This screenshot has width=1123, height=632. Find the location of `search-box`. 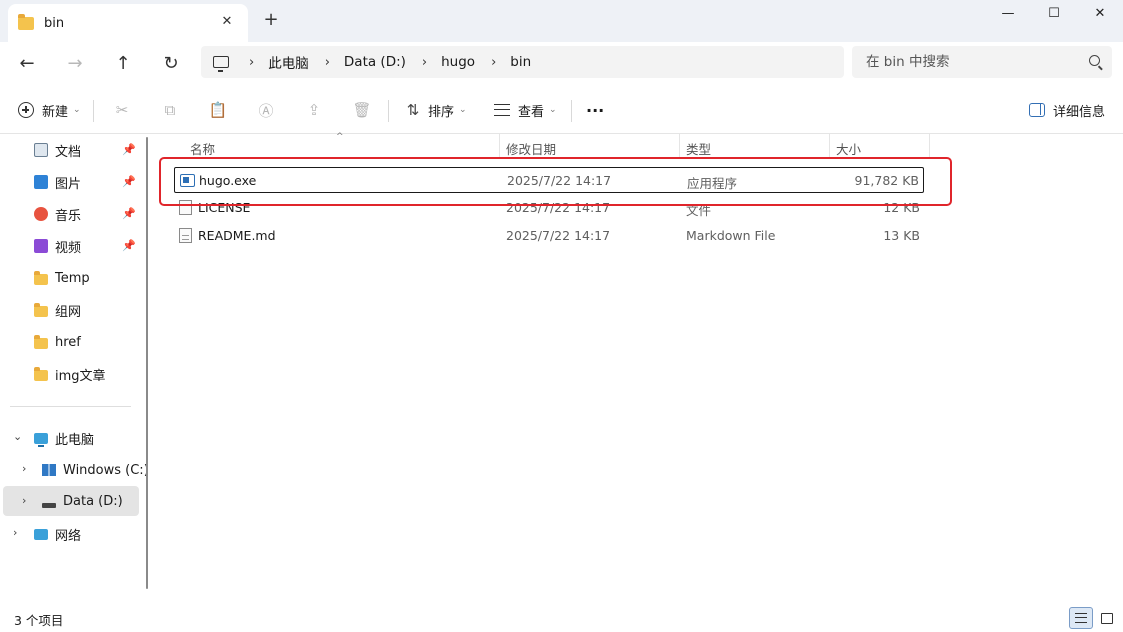

search-box is located at coordinates (982, 62).